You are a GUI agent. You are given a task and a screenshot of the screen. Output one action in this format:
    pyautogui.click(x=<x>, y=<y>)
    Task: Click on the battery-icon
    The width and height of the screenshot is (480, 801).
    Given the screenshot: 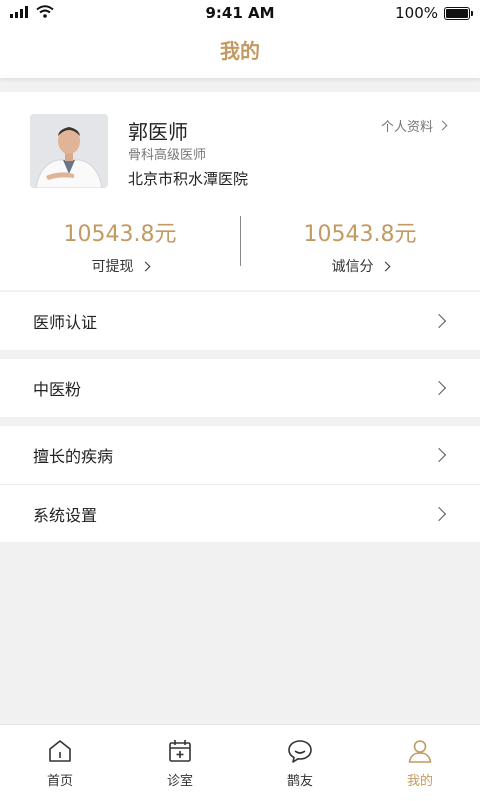 What is the action you would take?
    pyautogui.click(x=458, y=13)
    